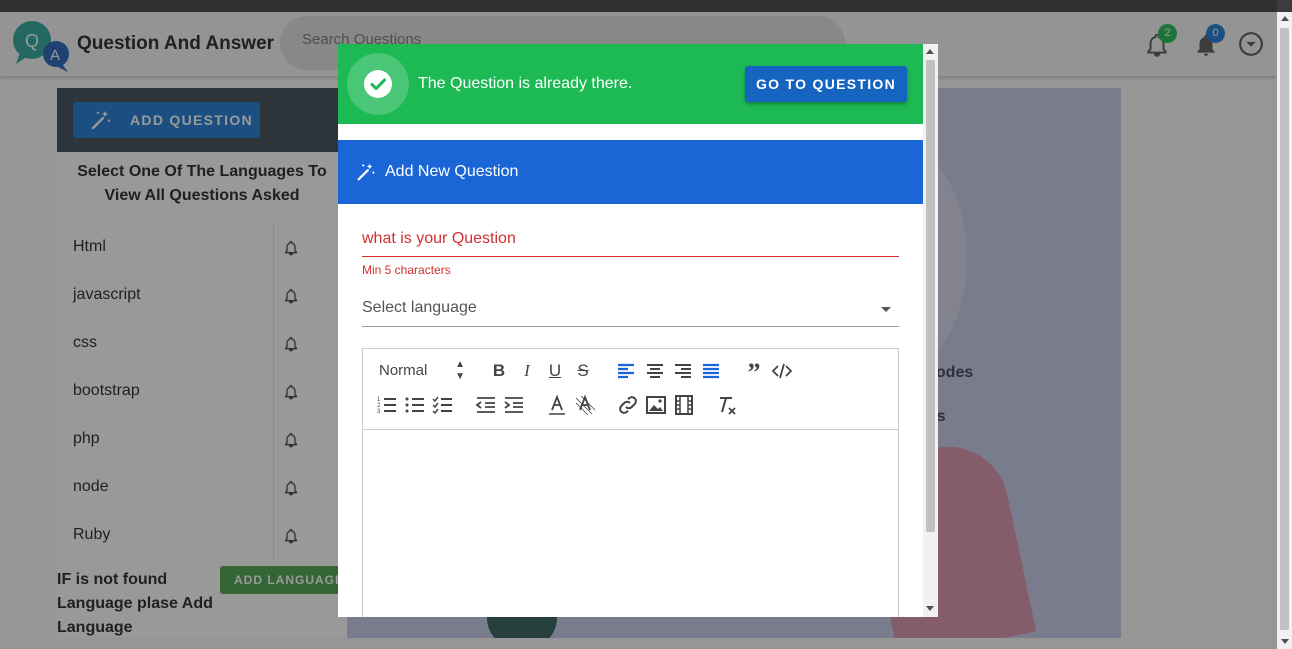 Image resolution: width=1292 pixels, height=649 pixels. I want to click on format-select-value: Normal, so click(403, 370).